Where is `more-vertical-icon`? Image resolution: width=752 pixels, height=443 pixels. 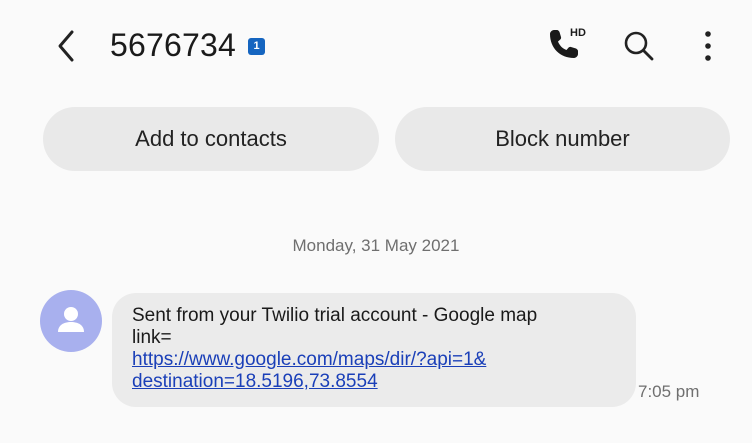
more-vertical-icon is located at coordinates (708, 46).